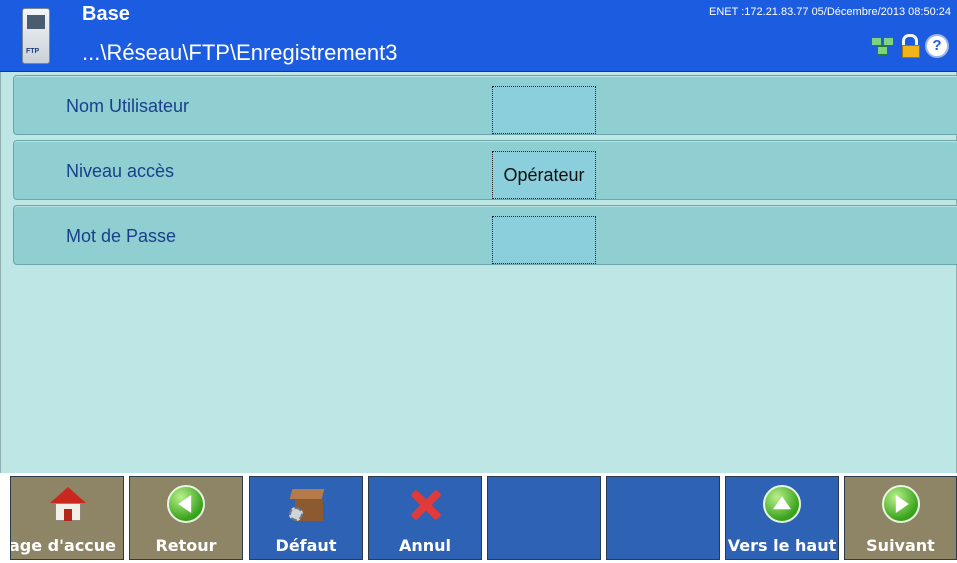 The height and width of the screenshot is (563, 957). Describe the element at coordinates (782, 545) in the screenshot. I see `button-label: Vers le haut` at that location.